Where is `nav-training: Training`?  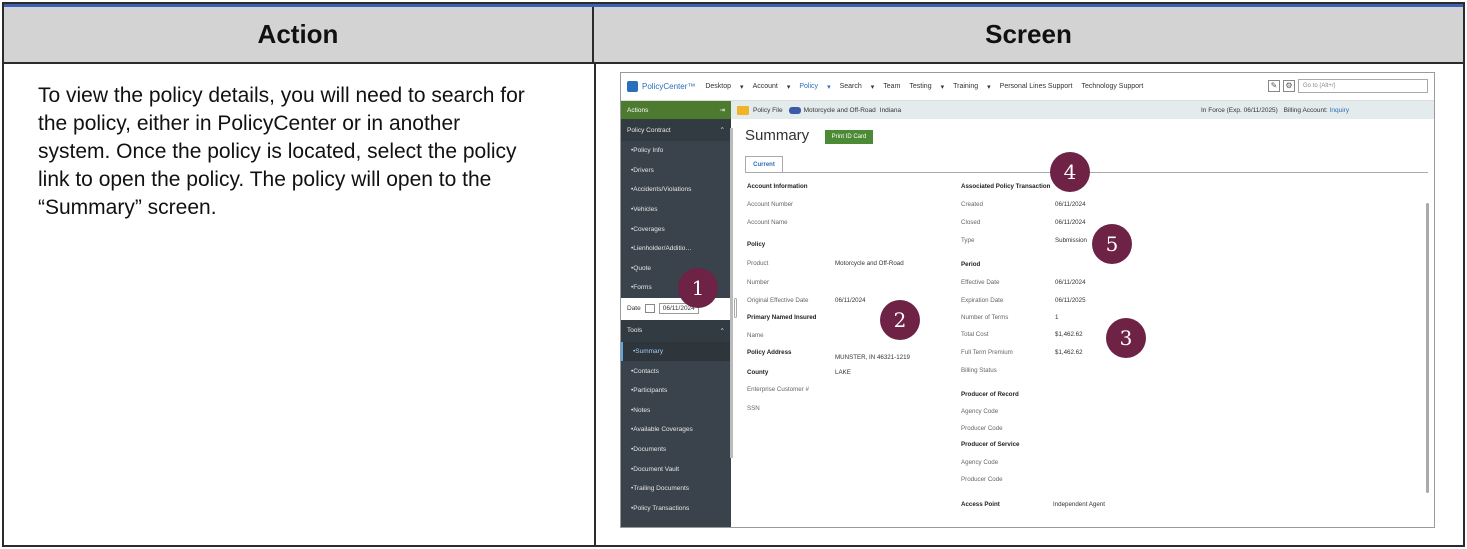 nav-training: Training is located at coordinates (965, 86).